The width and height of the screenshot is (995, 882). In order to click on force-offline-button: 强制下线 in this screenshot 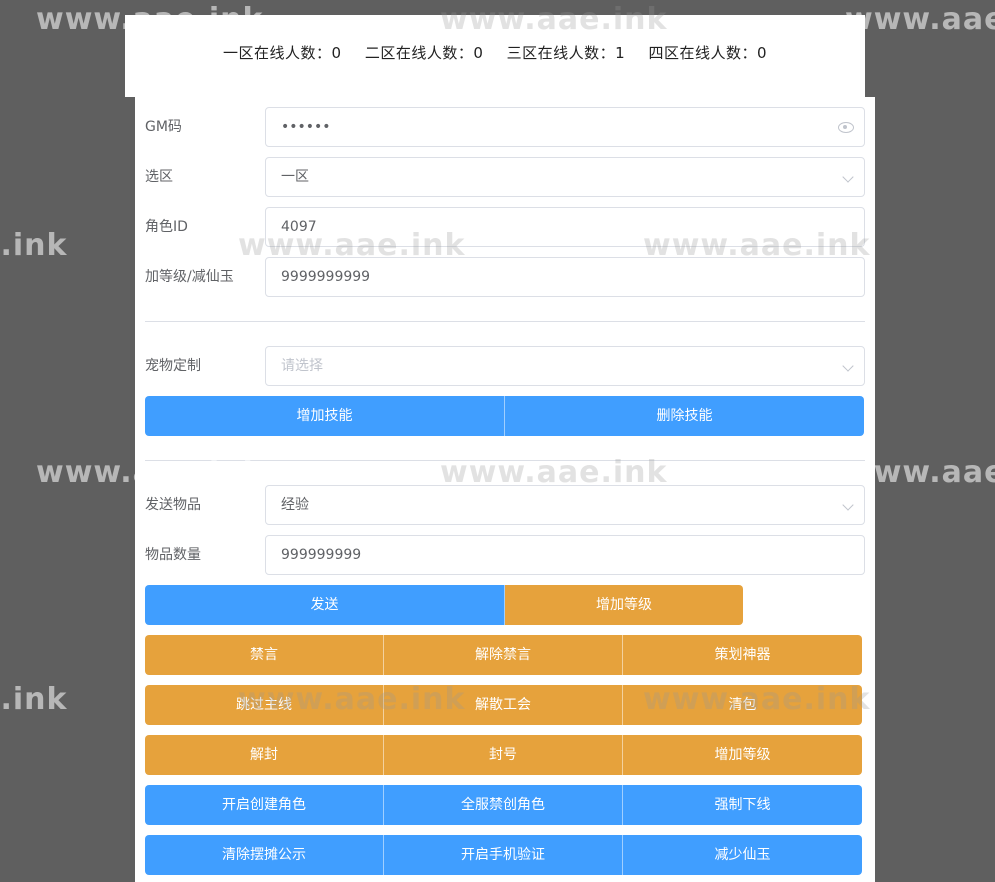, I will do `click(742, 805)`.